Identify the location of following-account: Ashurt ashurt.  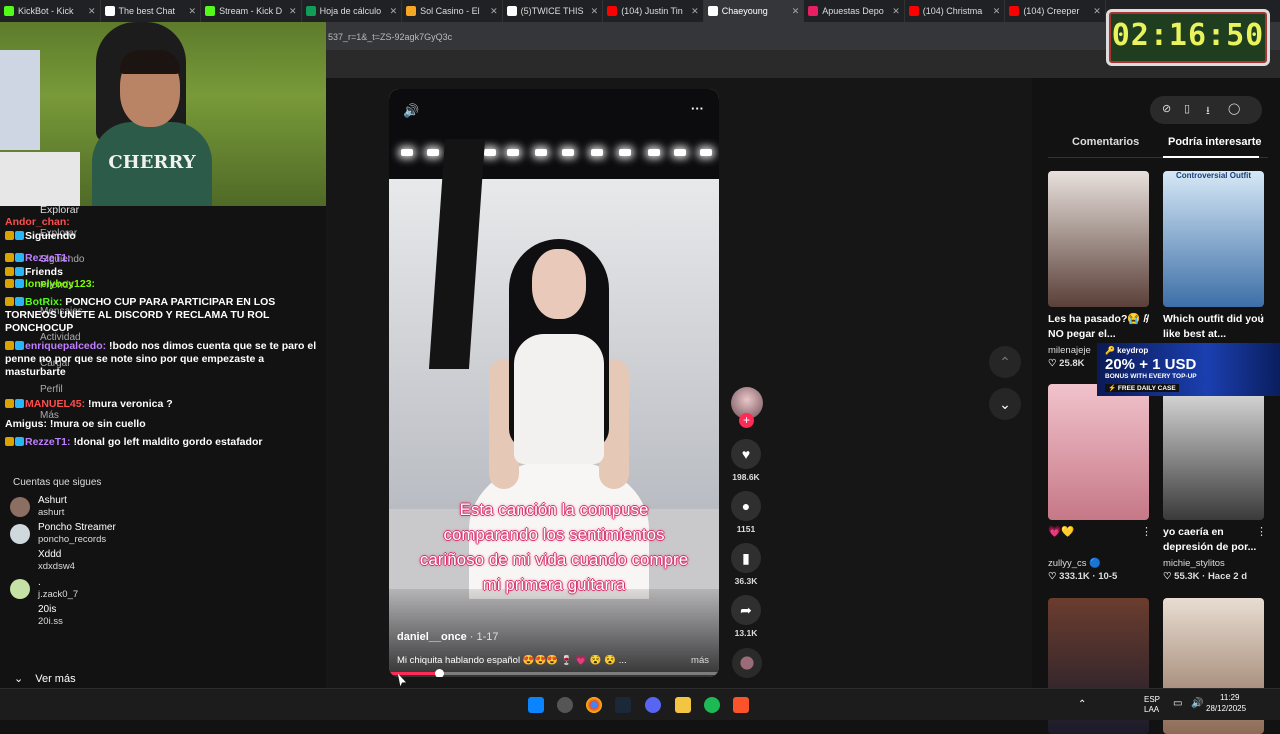
(160, 507).